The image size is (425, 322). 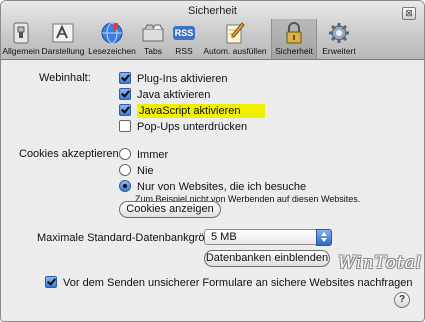 I want to click on chevron-updown-icon, so click(x=324, y=237).